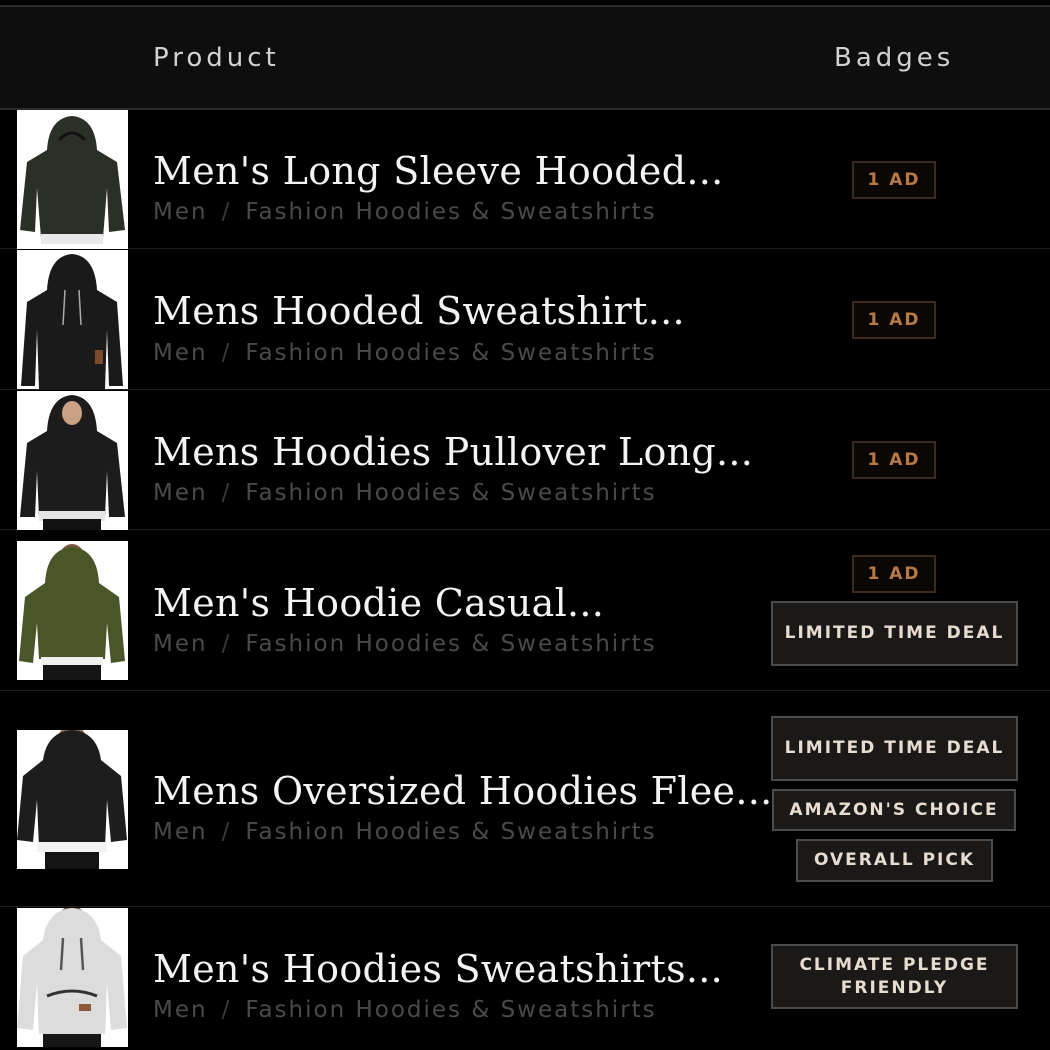  I want to click on climate-pledge-friendly-badge: CLIMATE PLEDGE FRIENDLY, so click(894, 976).